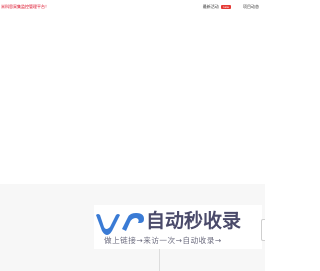 This screenshot has width=320, height=271. I want to click on top-bar: 米科思采集监控管理平台！ 最新活动 new 项目动态, so click(132, 7).